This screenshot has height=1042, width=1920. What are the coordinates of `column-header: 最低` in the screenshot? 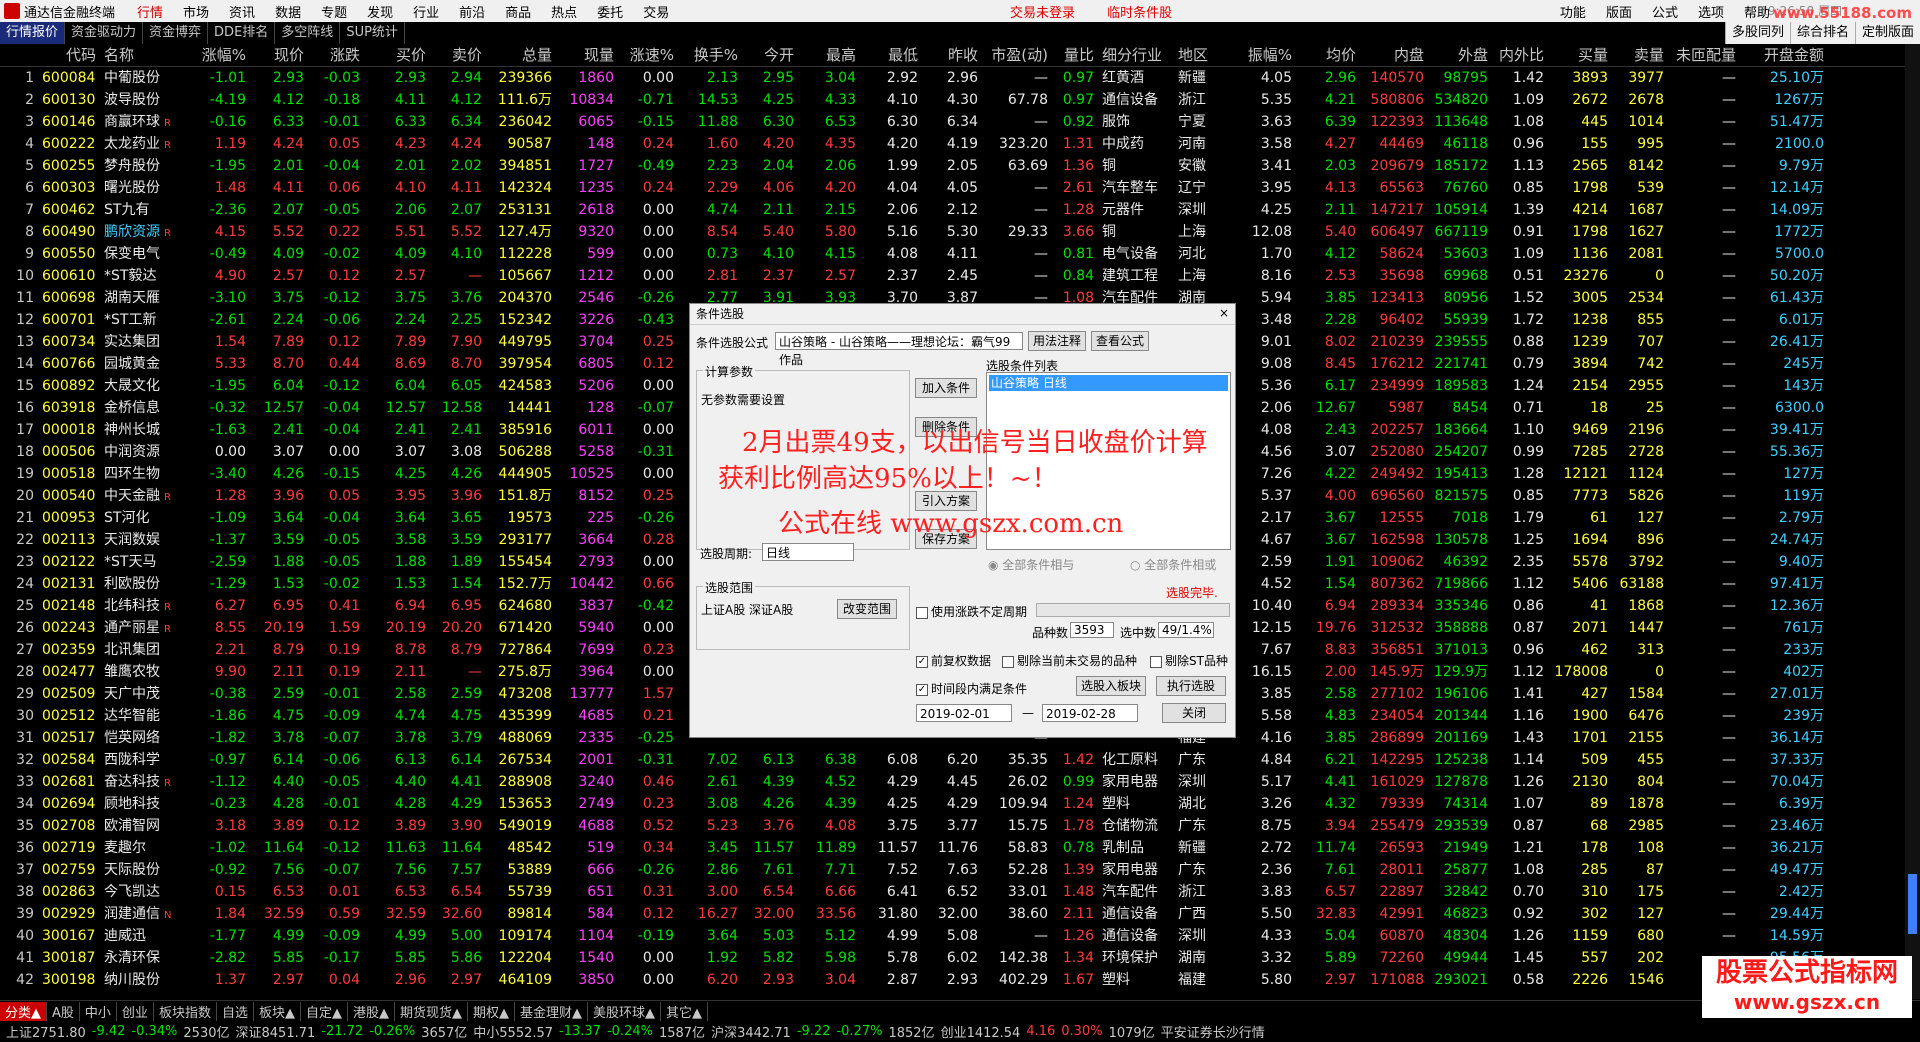 It's located at (891, 55).